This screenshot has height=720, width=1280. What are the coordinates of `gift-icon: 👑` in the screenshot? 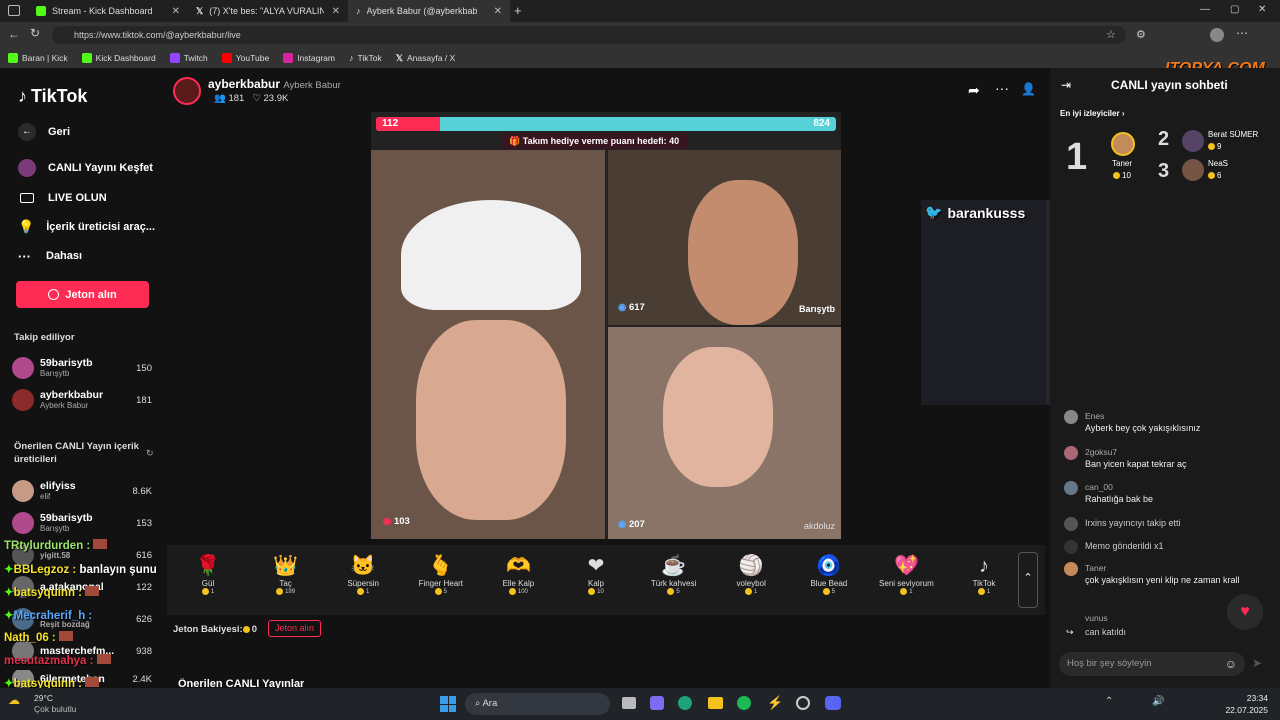 It's located at (286, 566).